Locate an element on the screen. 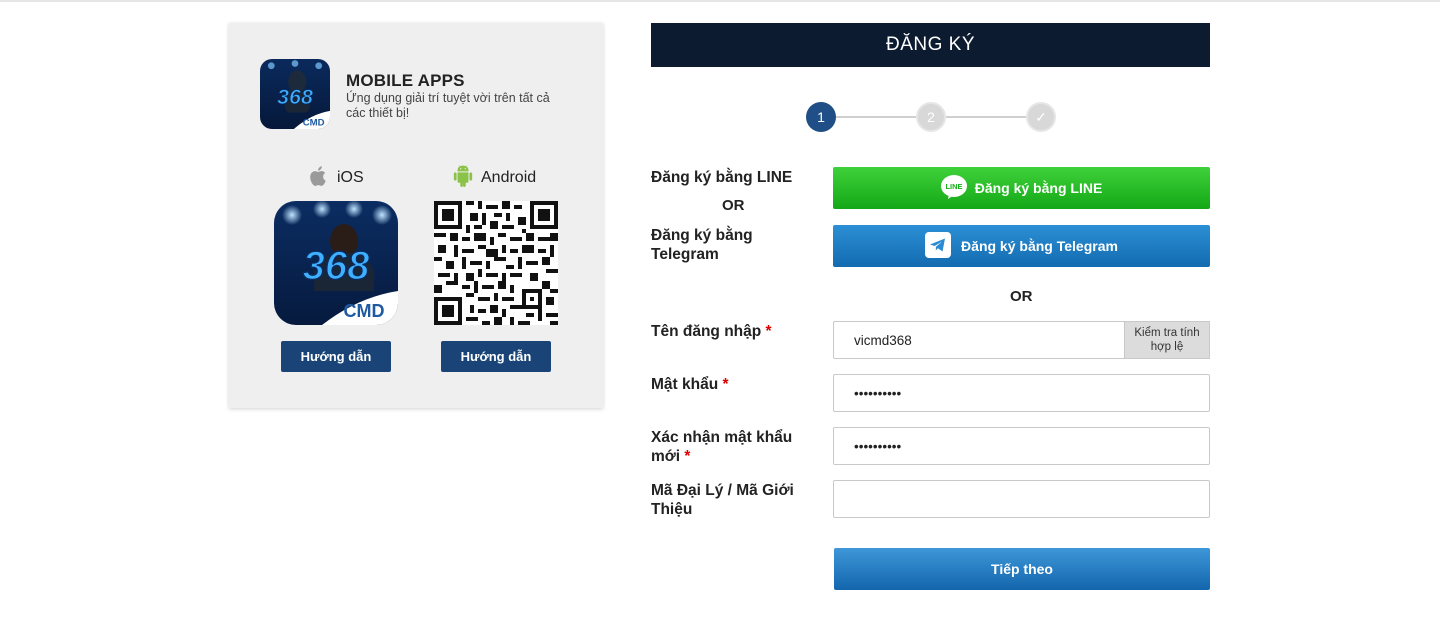 This screenshot has width=1440, height=618. step-1: 1 is located at coordinates (821, 117).